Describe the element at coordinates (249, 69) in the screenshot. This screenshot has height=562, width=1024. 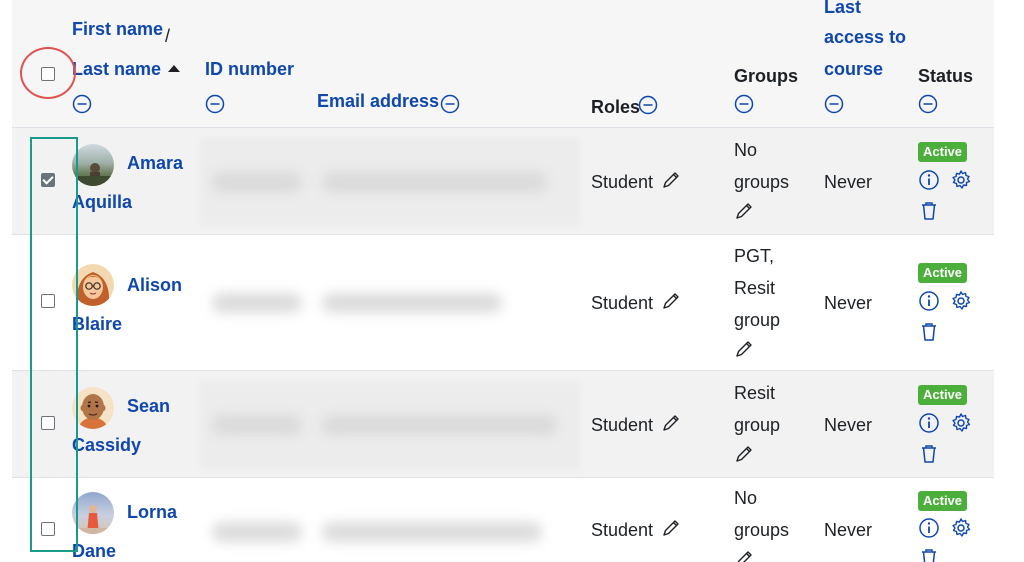
I see `sort-id-number: ID number` at that location.